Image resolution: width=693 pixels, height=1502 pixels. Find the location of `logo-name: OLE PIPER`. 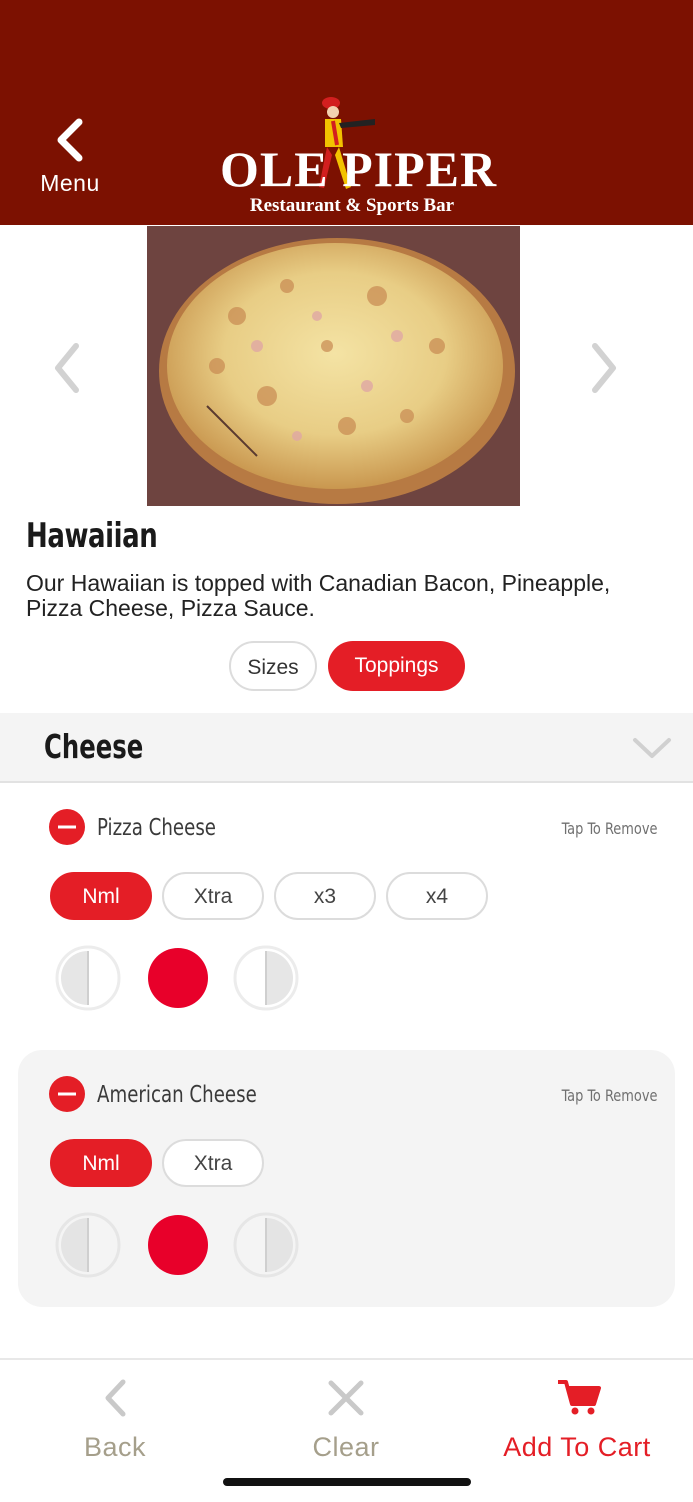

logo-name: OLE PIPER is located at coordinates (359, 169).